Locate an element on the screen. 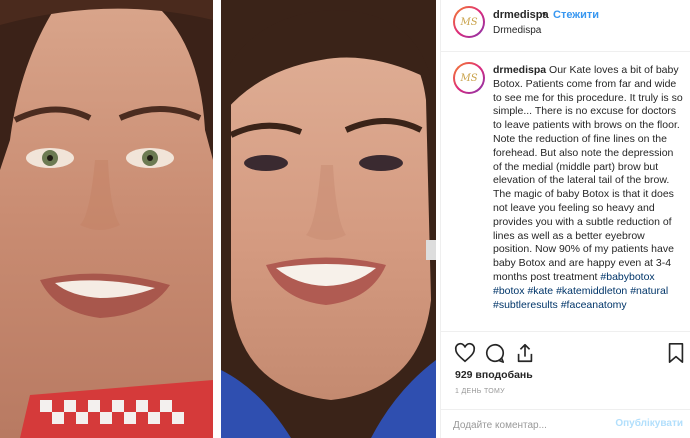 The image size is (690, 438). comment-icon is located at coordinates (495, 353).